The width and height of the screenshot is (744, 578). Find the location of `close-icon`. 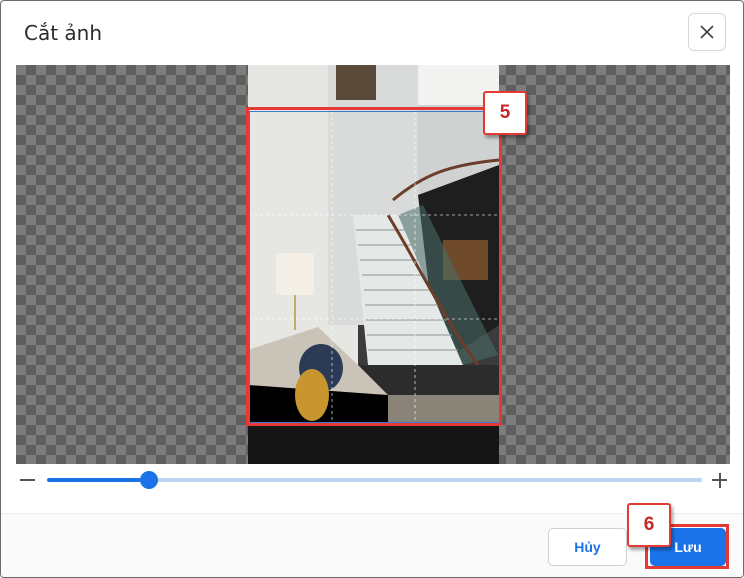

close-icon is located at coordinates (707, 32).